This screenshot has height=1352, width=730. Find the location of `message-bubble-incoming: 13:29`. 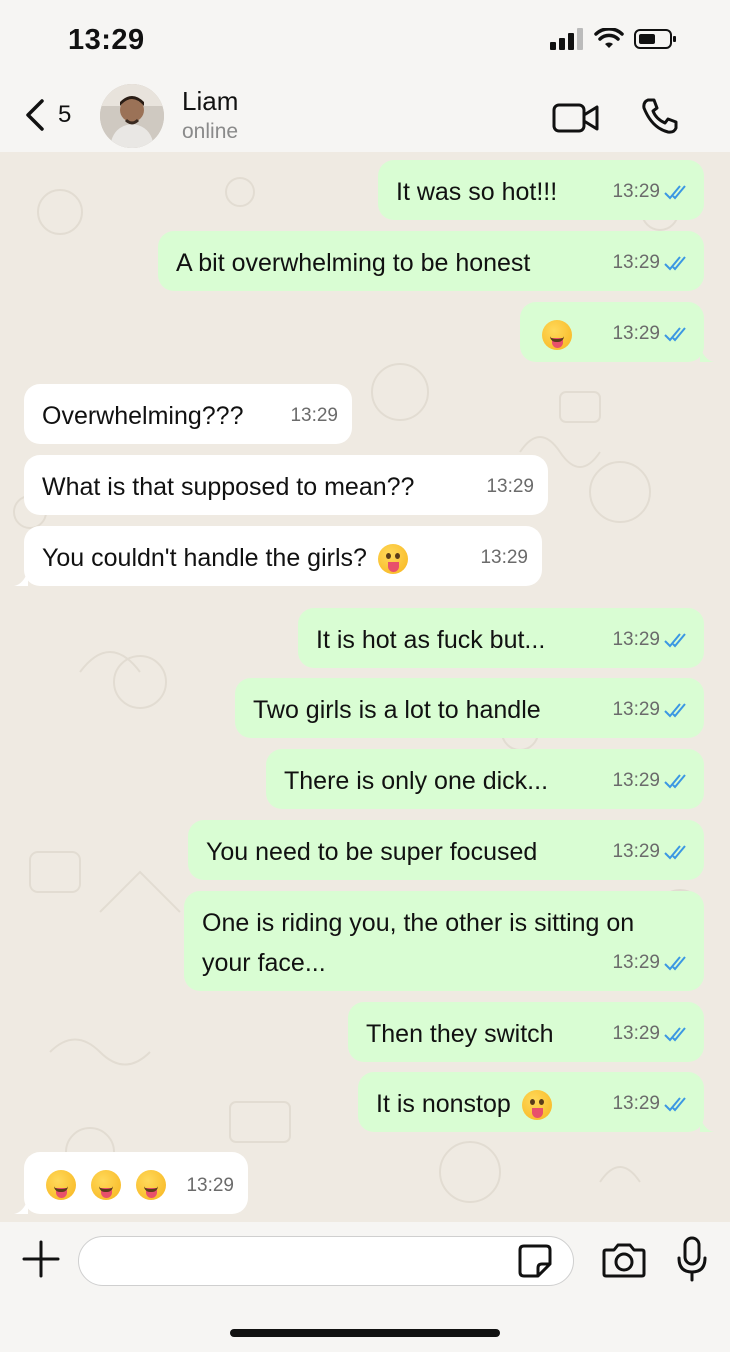

message-bubble-incoming: 13:29 is located at coordinates (131, 1183).